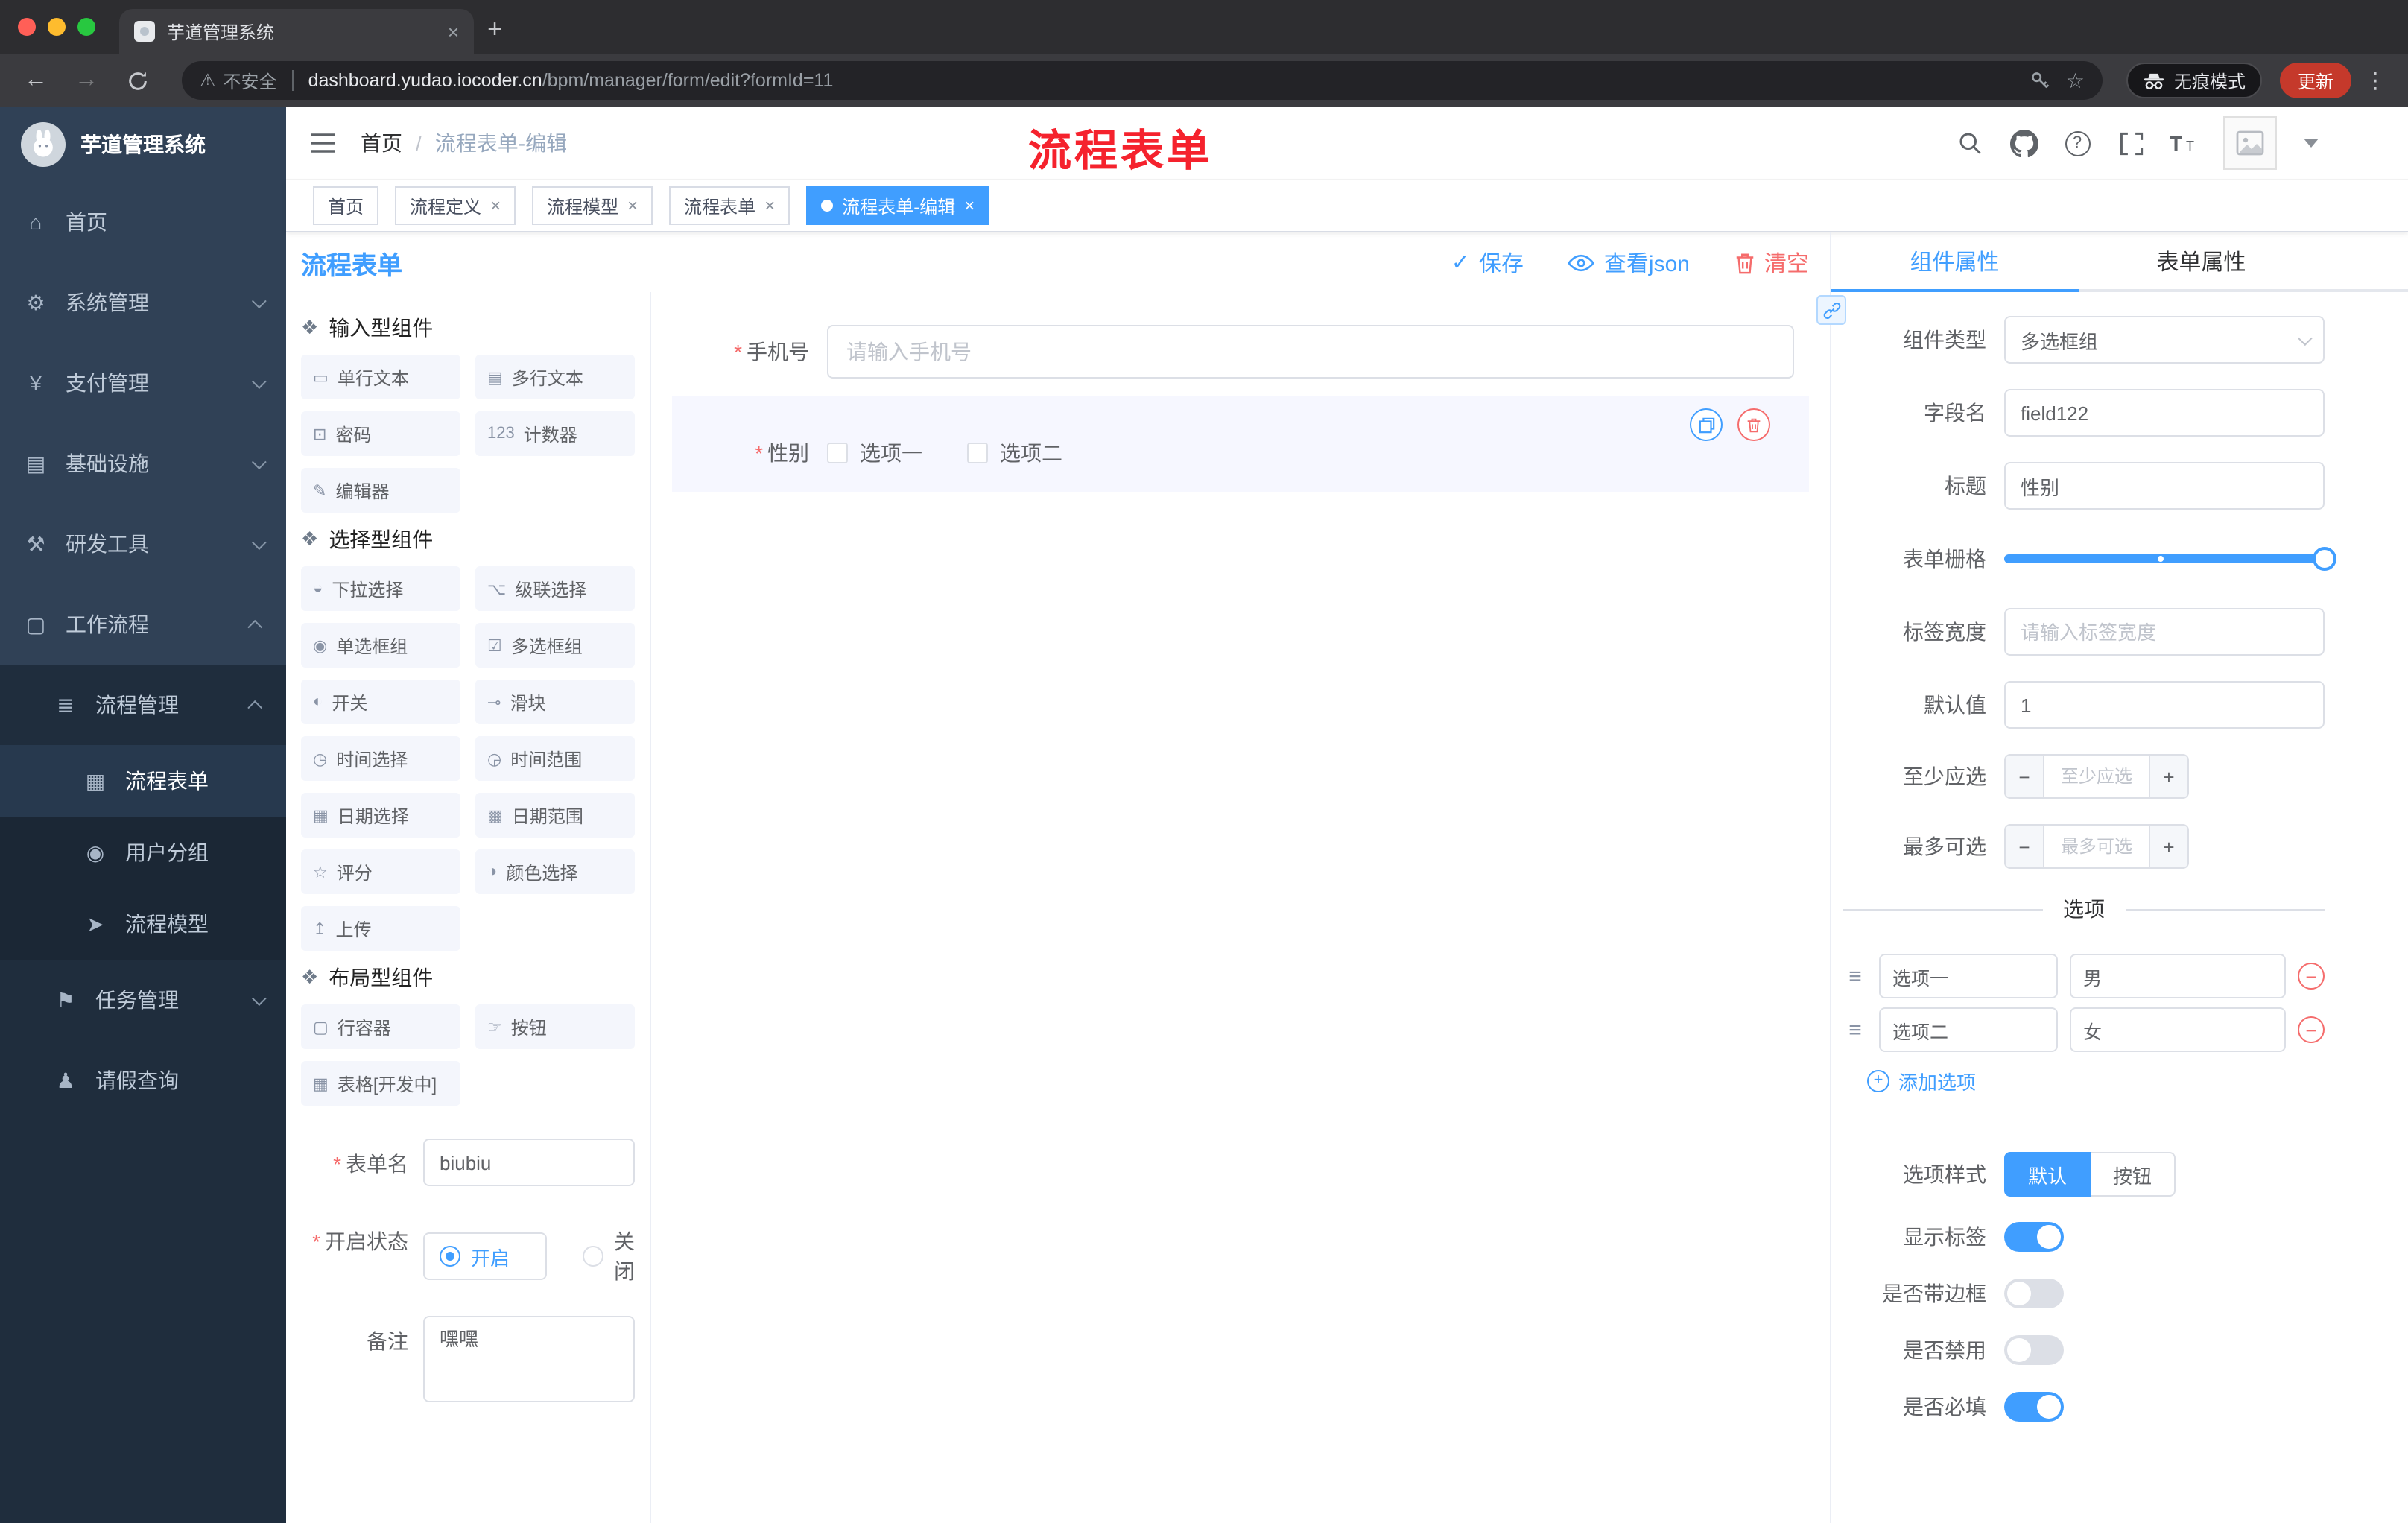 This screenshot has height=1523, width=2408. I want to click on style-button-button: 按钮, so click(2133, 1174).